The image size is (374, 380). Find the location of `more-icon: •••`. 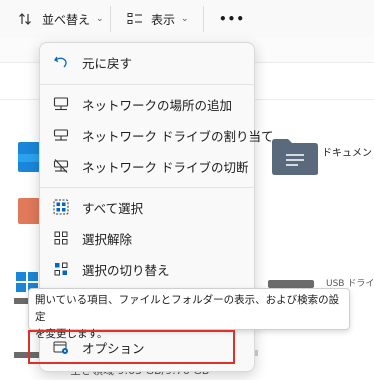

more-icon: ••• is located at coordinates (232, 19).